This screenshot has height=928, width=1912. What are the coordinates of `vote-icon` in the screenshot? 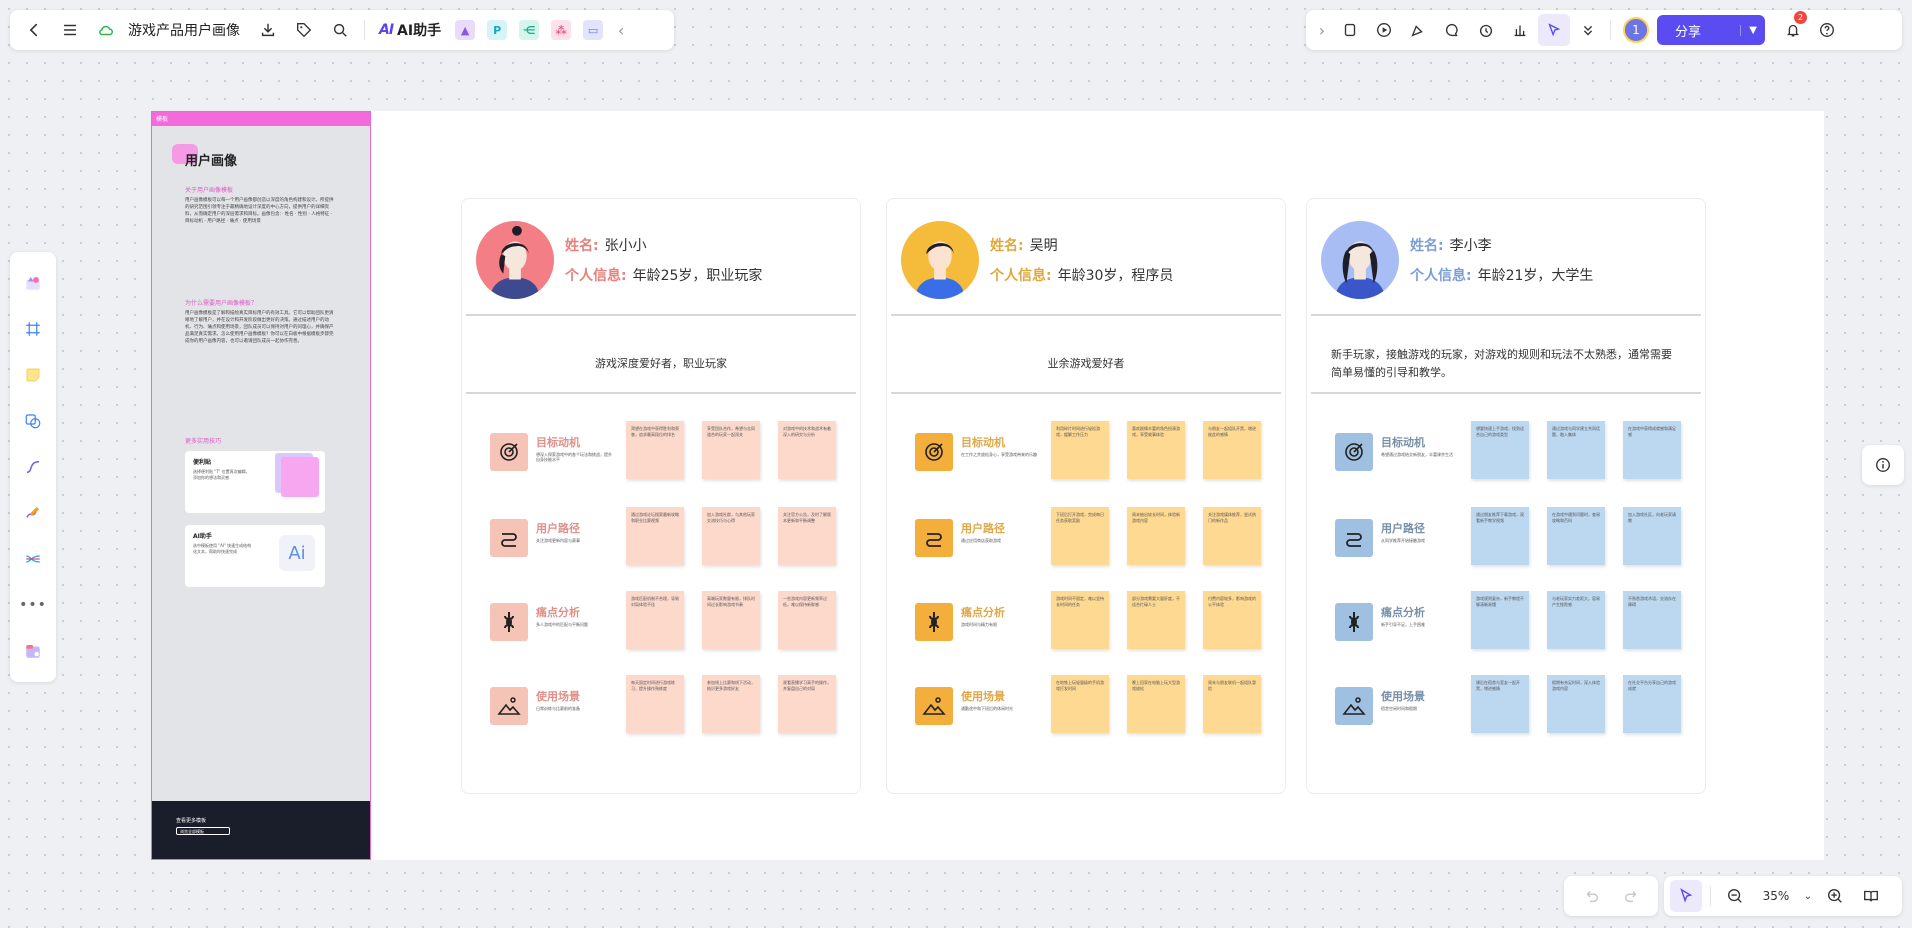 It's located at (1520, 30).